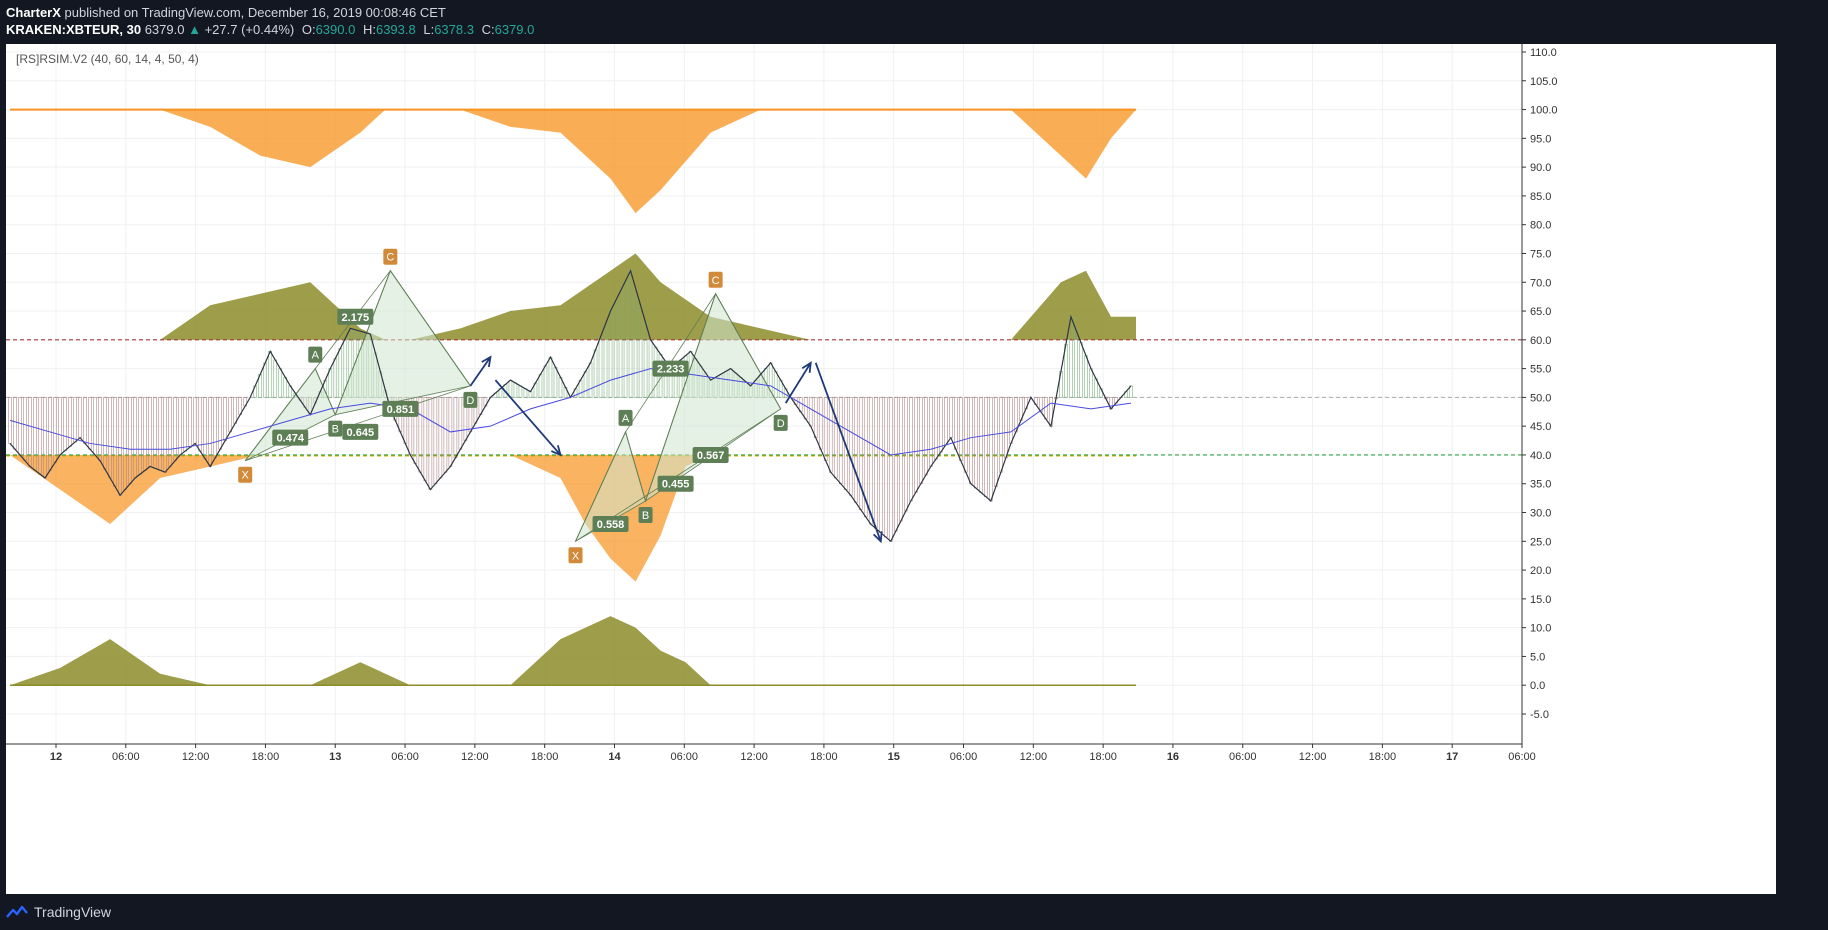  I want to click on x-tick-label: 12:00, so click(475, 757).